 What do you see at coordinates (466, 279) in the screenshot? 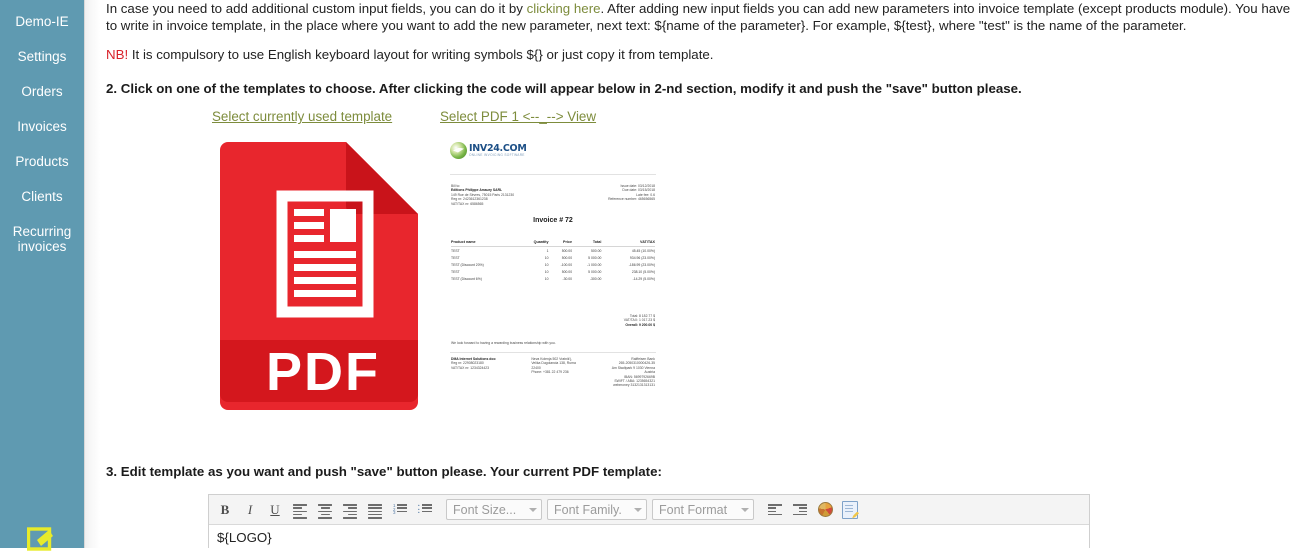
I see `cell-product: TEST (Discount 6%)` at bounding box center [466, 279].